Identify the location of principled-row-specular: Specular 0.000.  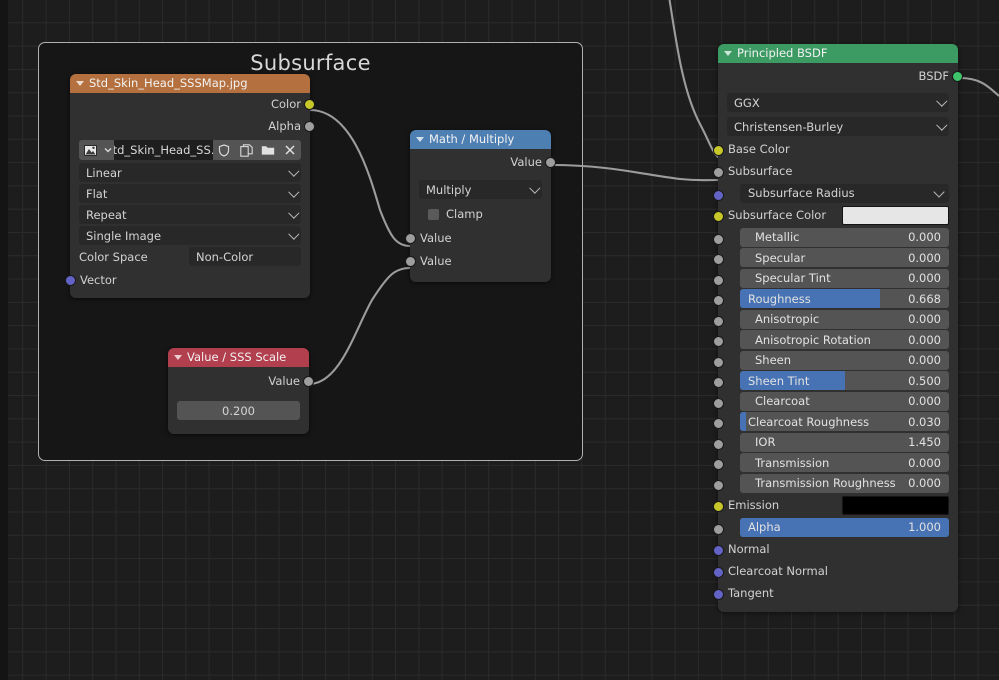
(835, 257).